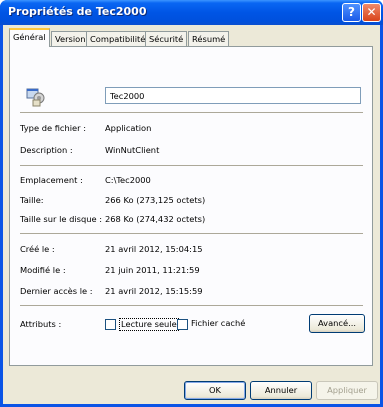  Describe the element at coordinates (154, 249) in the screenshot. I see `created-value: 21 avril 2012, 15:04:15` at that location.